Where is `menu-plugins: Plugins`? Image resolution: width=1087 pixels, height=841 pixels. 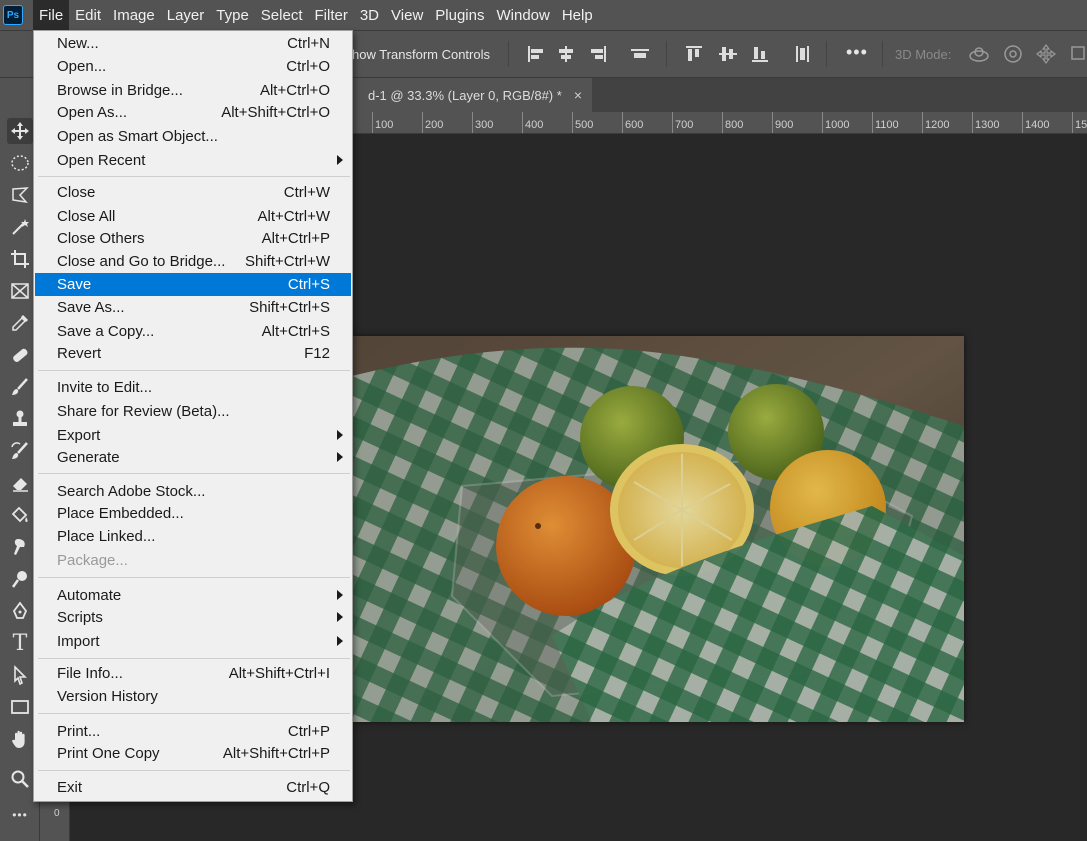 menu-plugins: Plugins is located at coordinates (459, 15).